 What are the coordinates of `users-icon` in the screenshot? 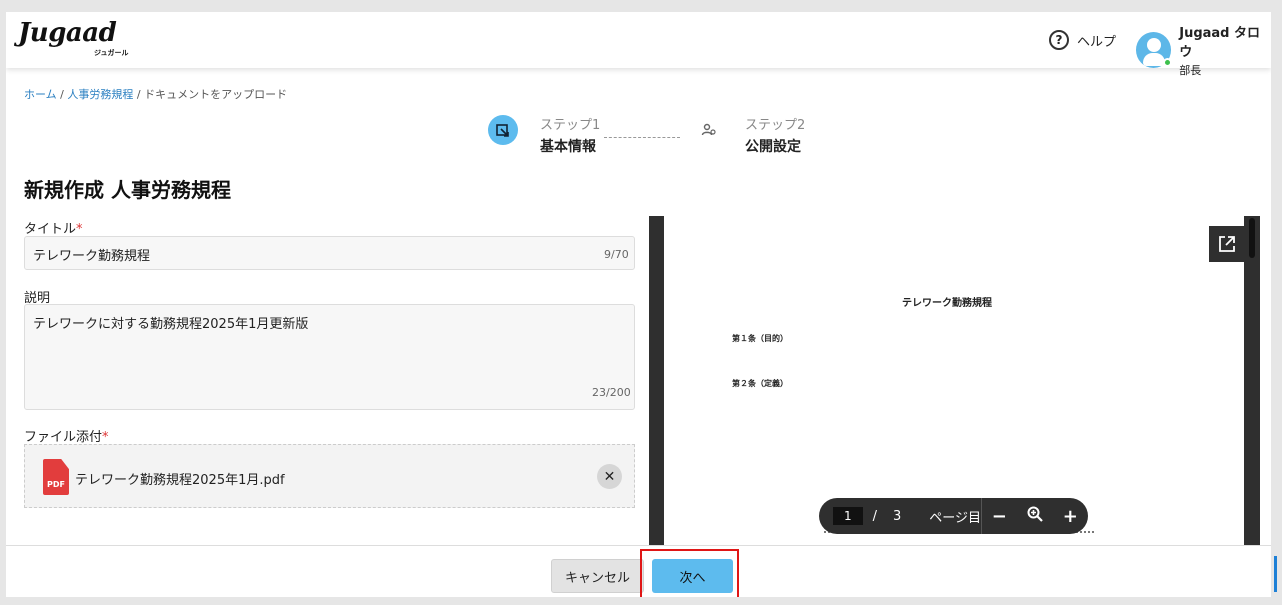 It's located at (708, 129).